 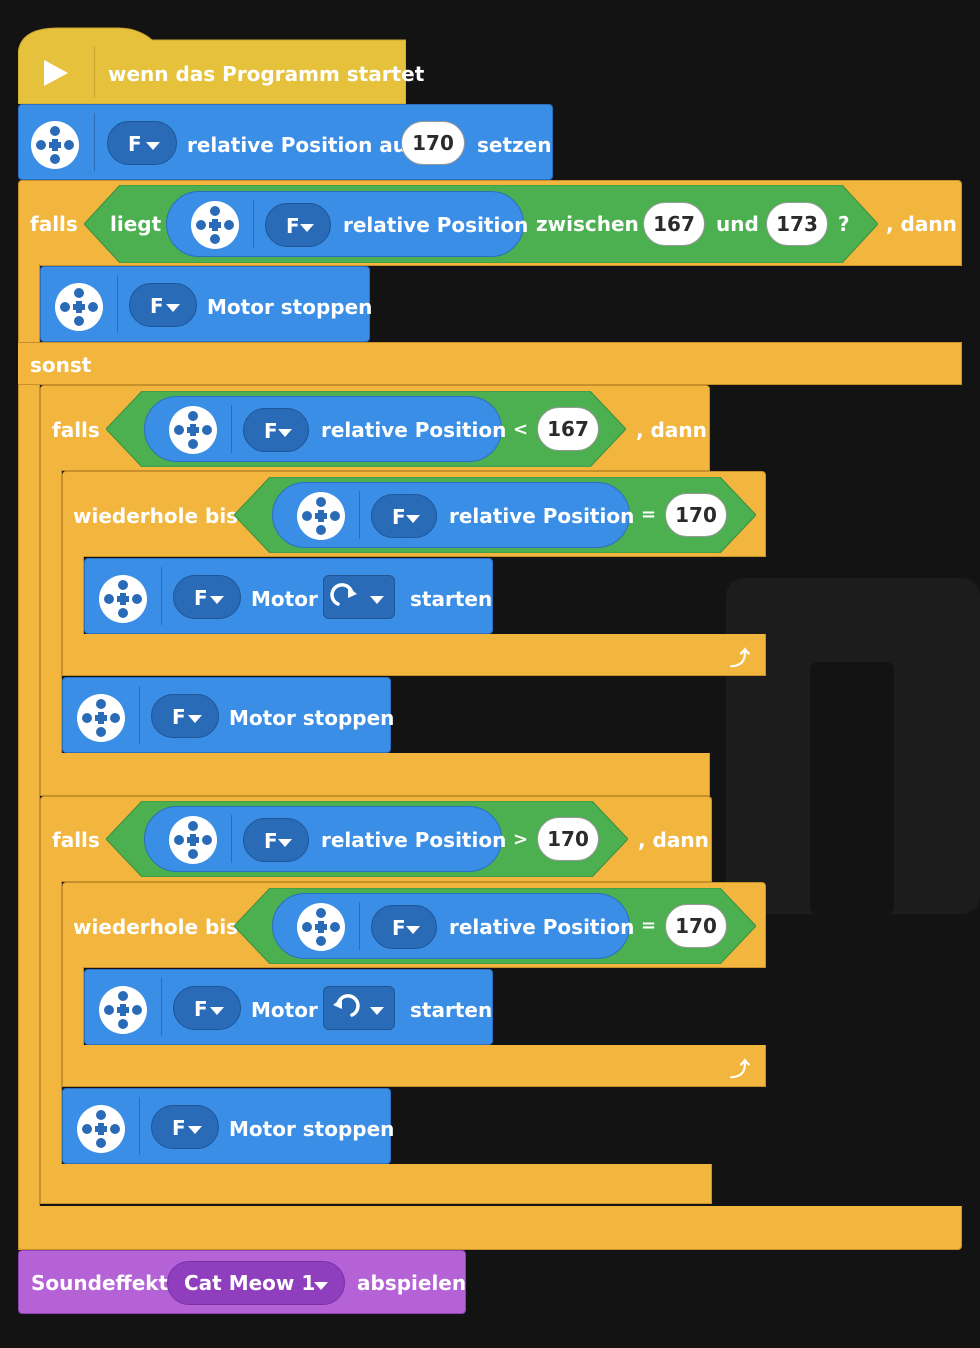 What do you see at coordinates (266, 74) in the screenshot?
I see `hat-label: wenn das Programm startet` at bounding box center [266, 74].